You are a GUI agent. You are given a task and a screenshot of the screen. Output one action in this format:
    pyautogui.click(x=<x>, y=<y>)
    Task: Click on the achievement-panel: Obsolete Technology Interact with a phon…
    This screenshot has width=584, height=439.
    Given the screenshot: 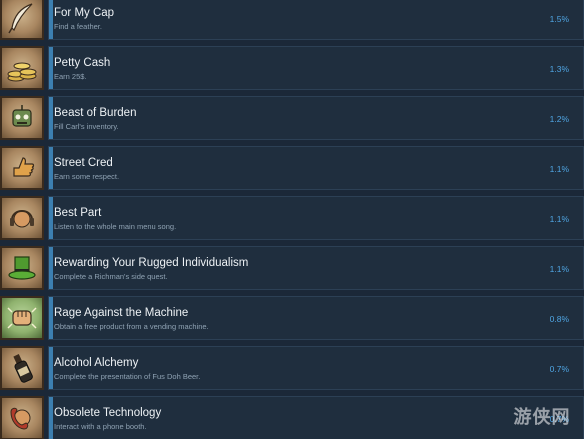 What is the action you would take?
    pyautogui.click(x=316, y=417)
    